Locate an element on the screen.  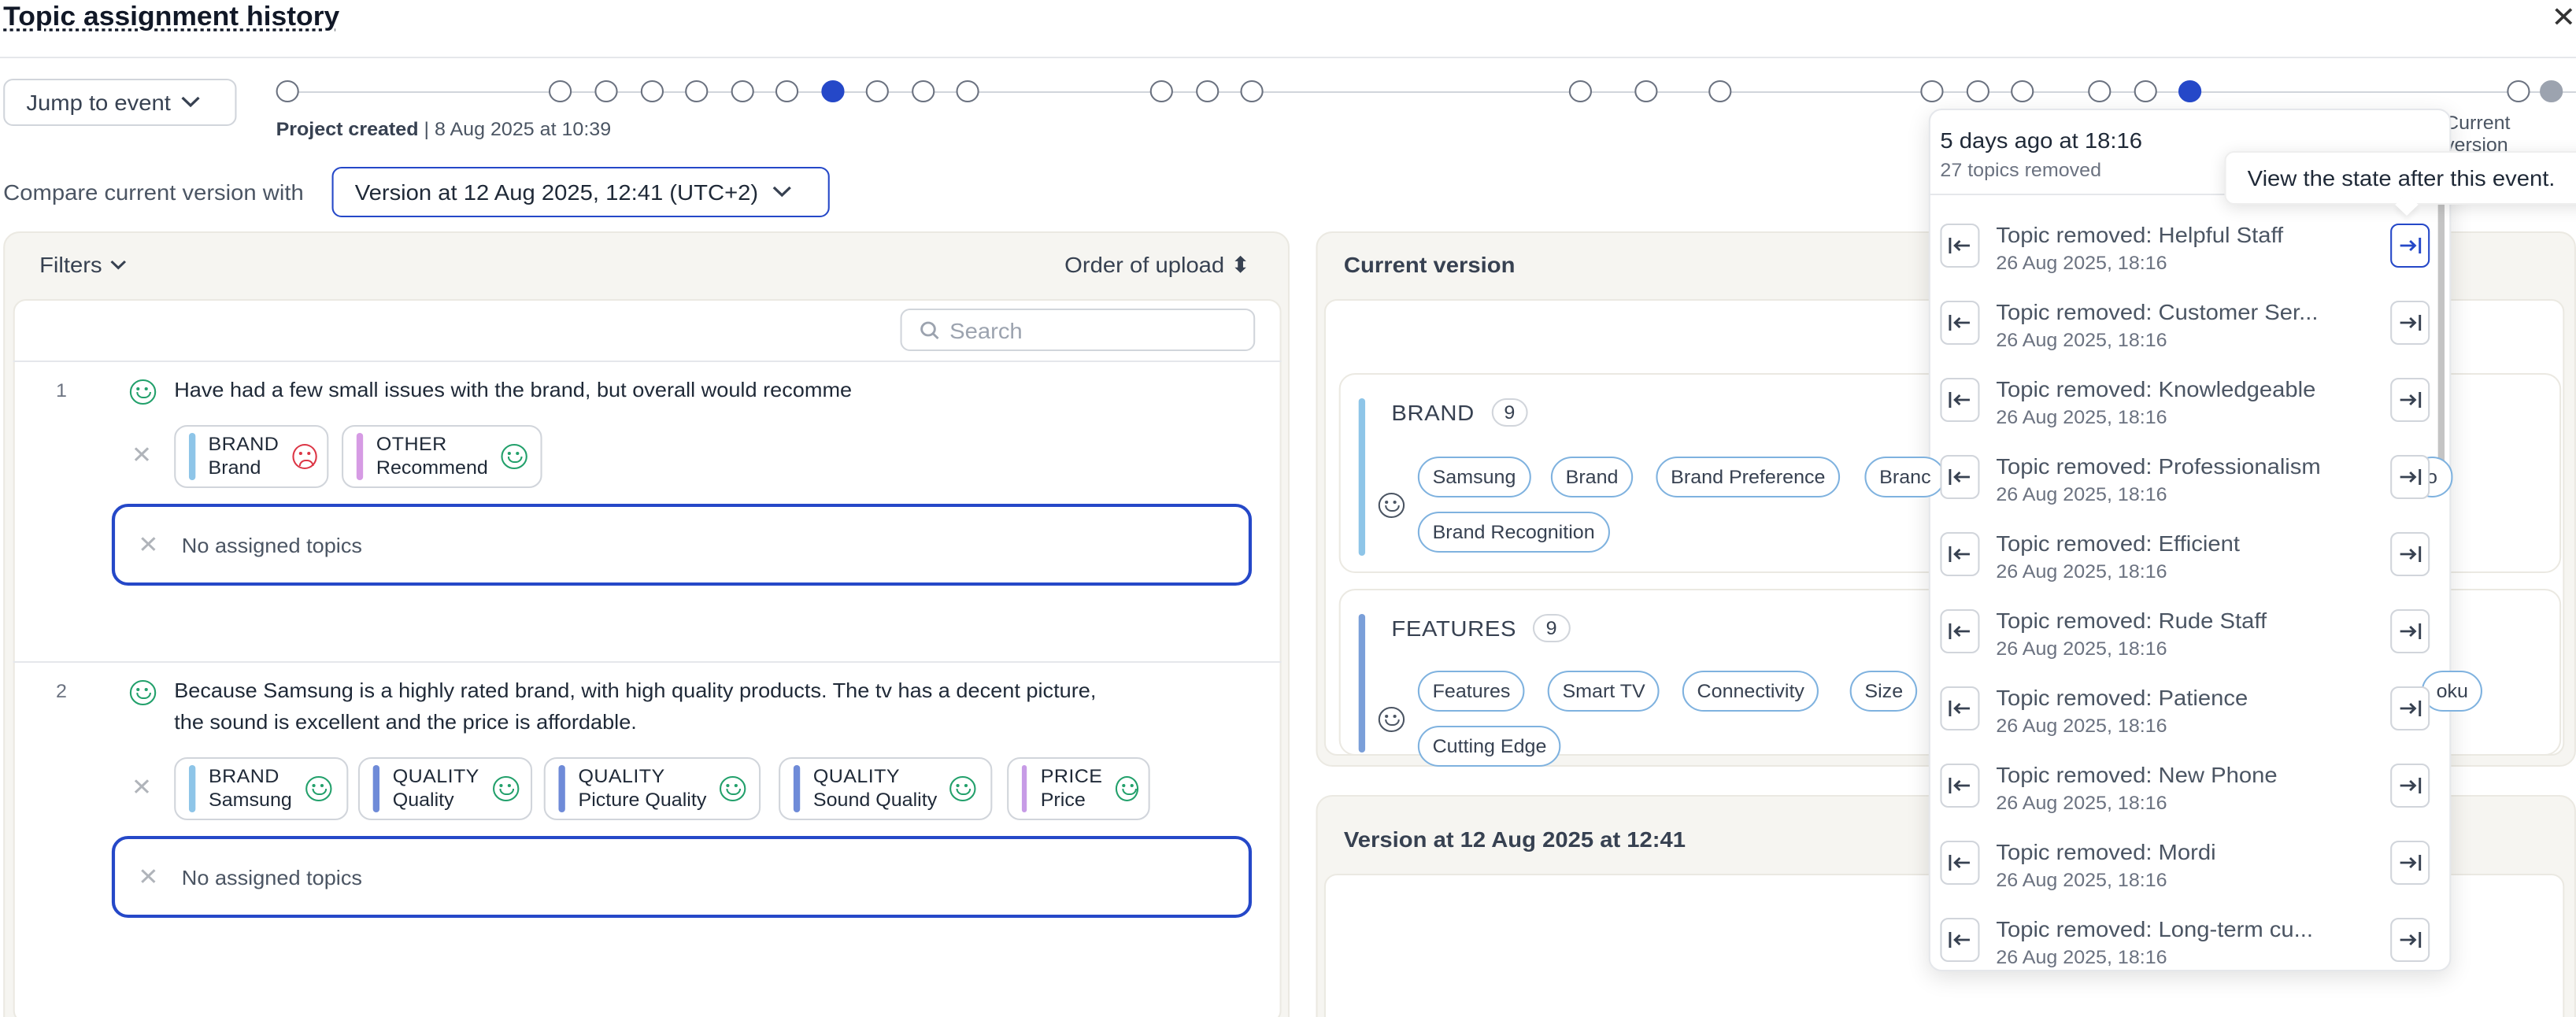
search-input: Search is located at coordinates (1078, 330).